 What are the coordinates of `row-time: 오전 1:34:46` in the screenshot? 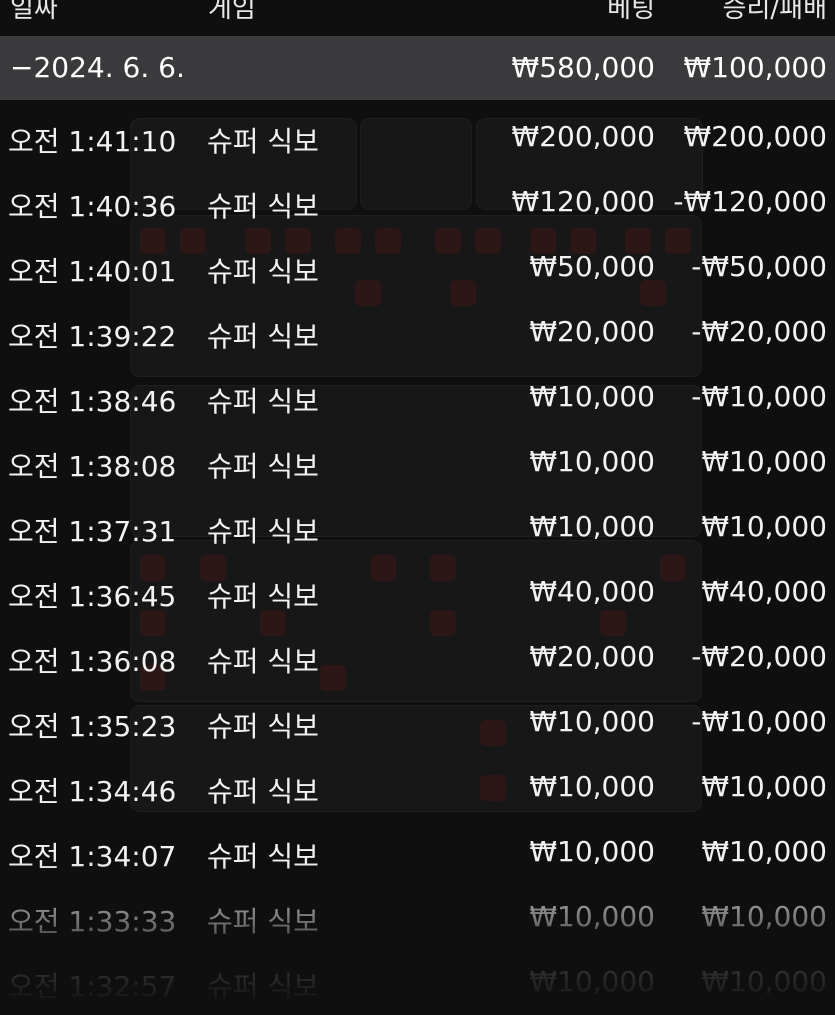 It's located at (92, 791).